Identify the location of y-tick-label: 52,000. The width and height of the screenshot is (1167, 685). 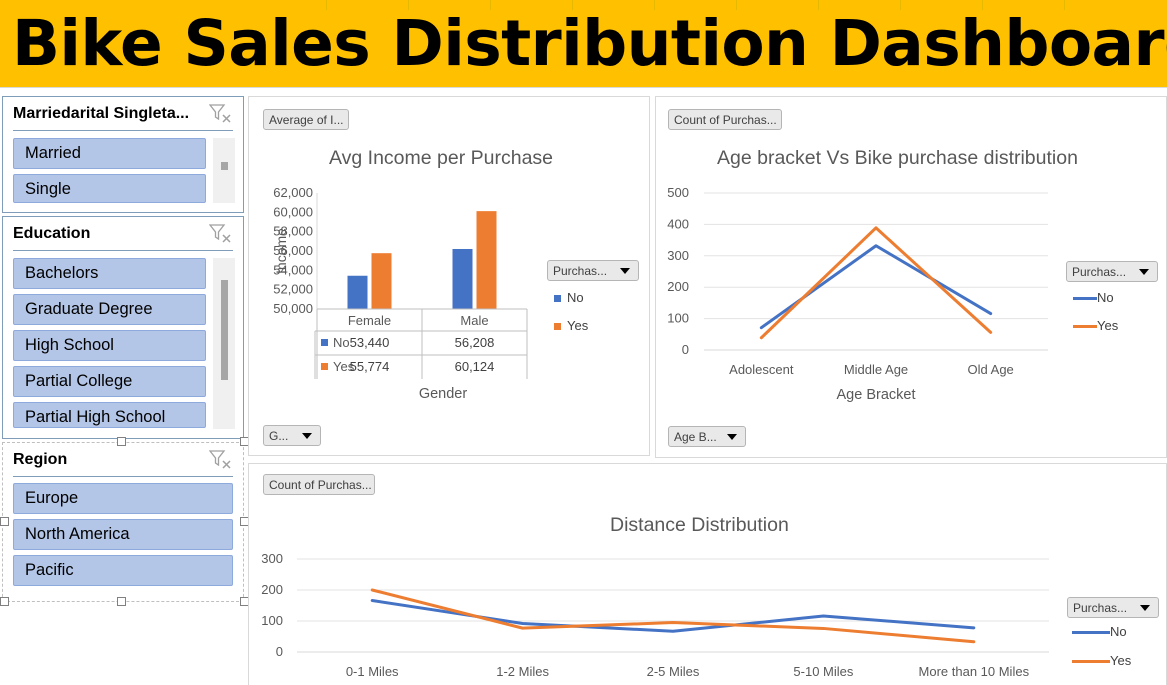
(293, 289).